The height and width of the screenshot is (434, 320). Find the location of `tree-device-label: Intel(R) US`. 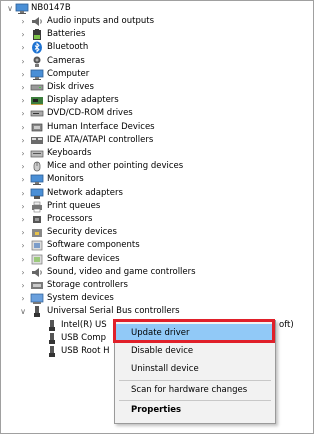

tree-device-label: Intel(R) US is located at coordinates (84, 324).